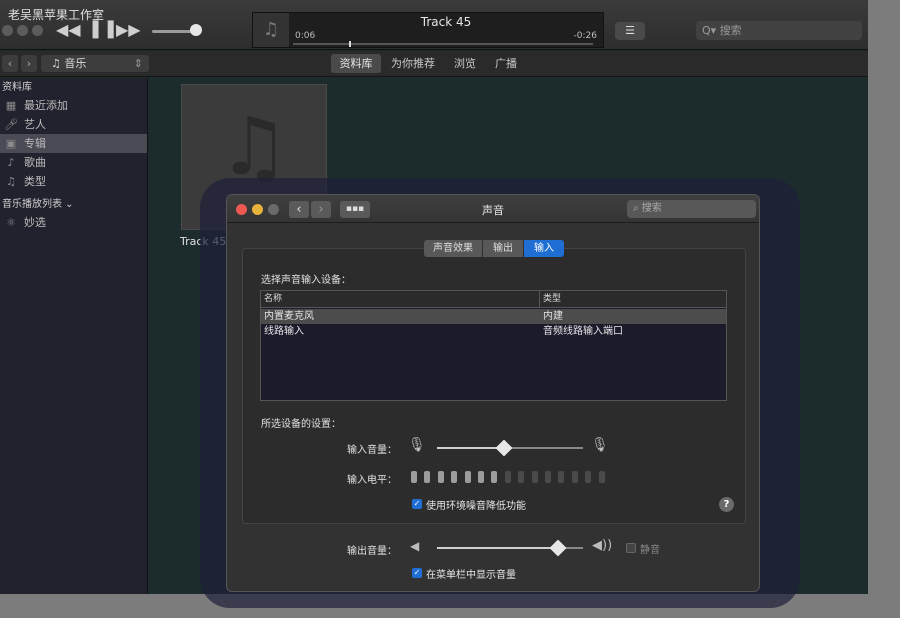  I want to click on help-button: ?, so click(726, 504).